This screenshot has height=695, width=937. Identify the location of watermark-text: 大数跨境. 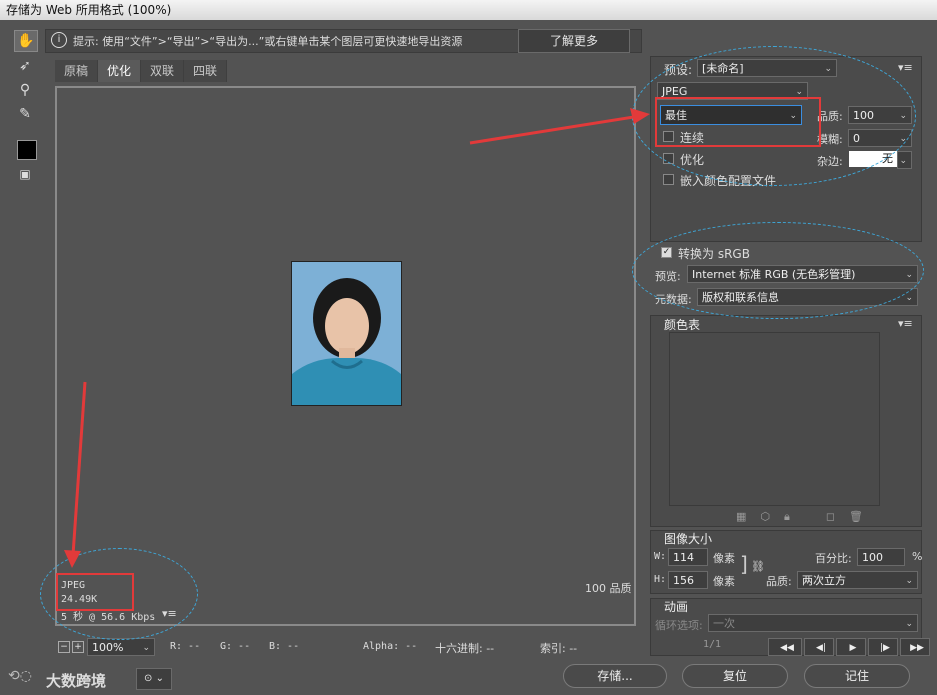
(76, 681).